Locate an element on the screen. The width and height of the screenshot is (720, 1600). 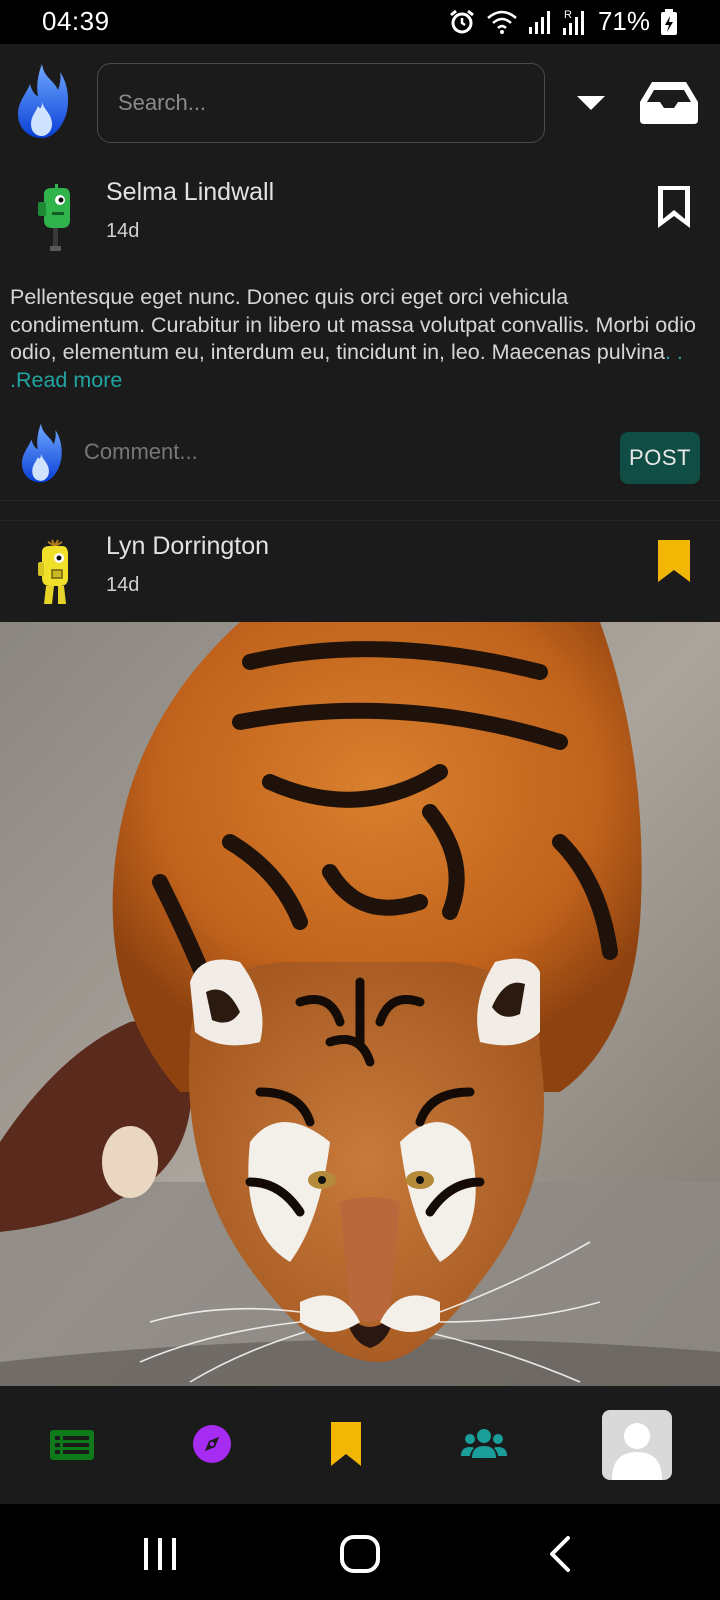
system-nav-bar is located at coordinates (360, 1552).